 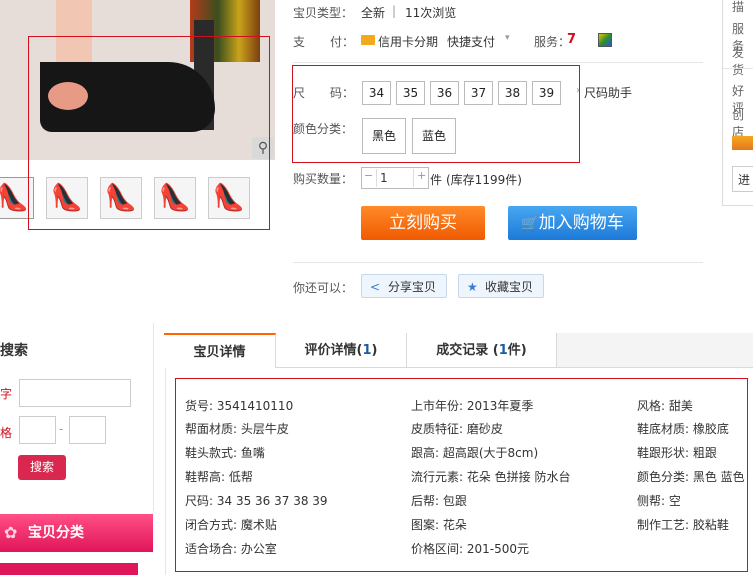 What do you see at coordinates (507, 38) in the screenshot?
I see `dropdown-icon: ▾` at bounding box center [507, 38].